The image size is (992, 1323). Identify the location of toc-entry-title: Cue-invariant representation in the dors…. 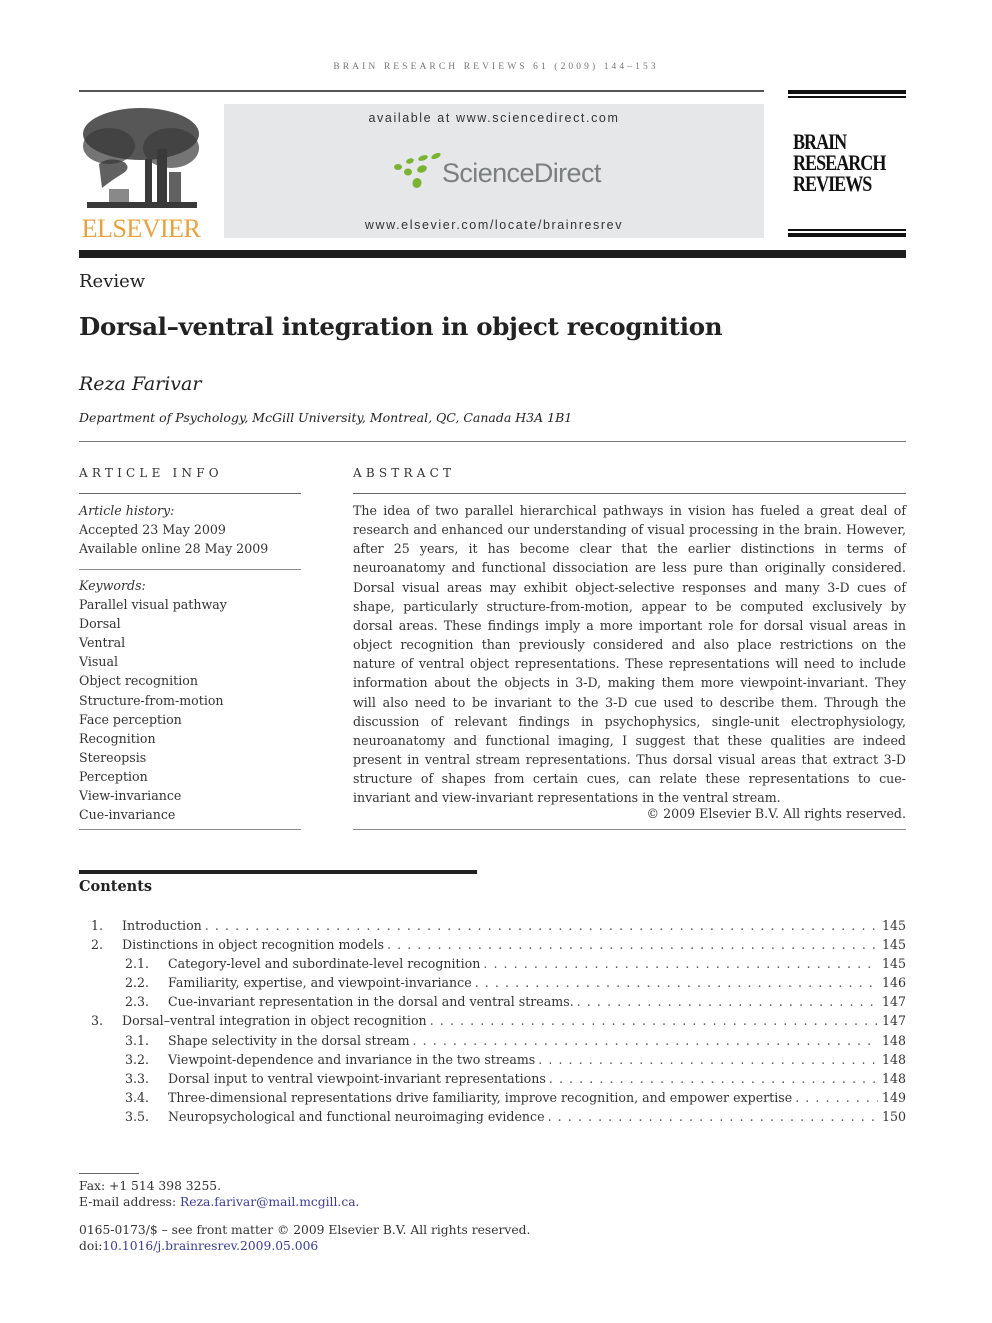
(372, 1002).